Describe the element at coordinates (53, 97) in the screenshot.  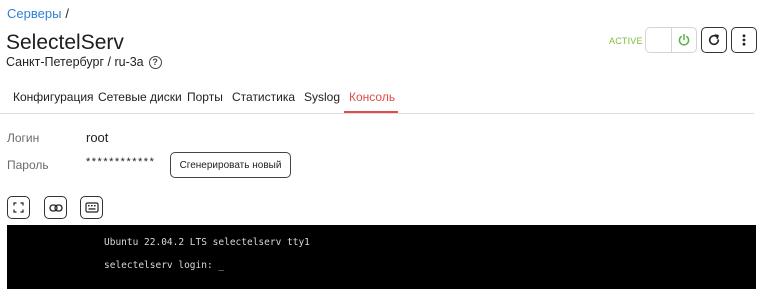
I see `tab-configuration: Конфигурация` at that location.